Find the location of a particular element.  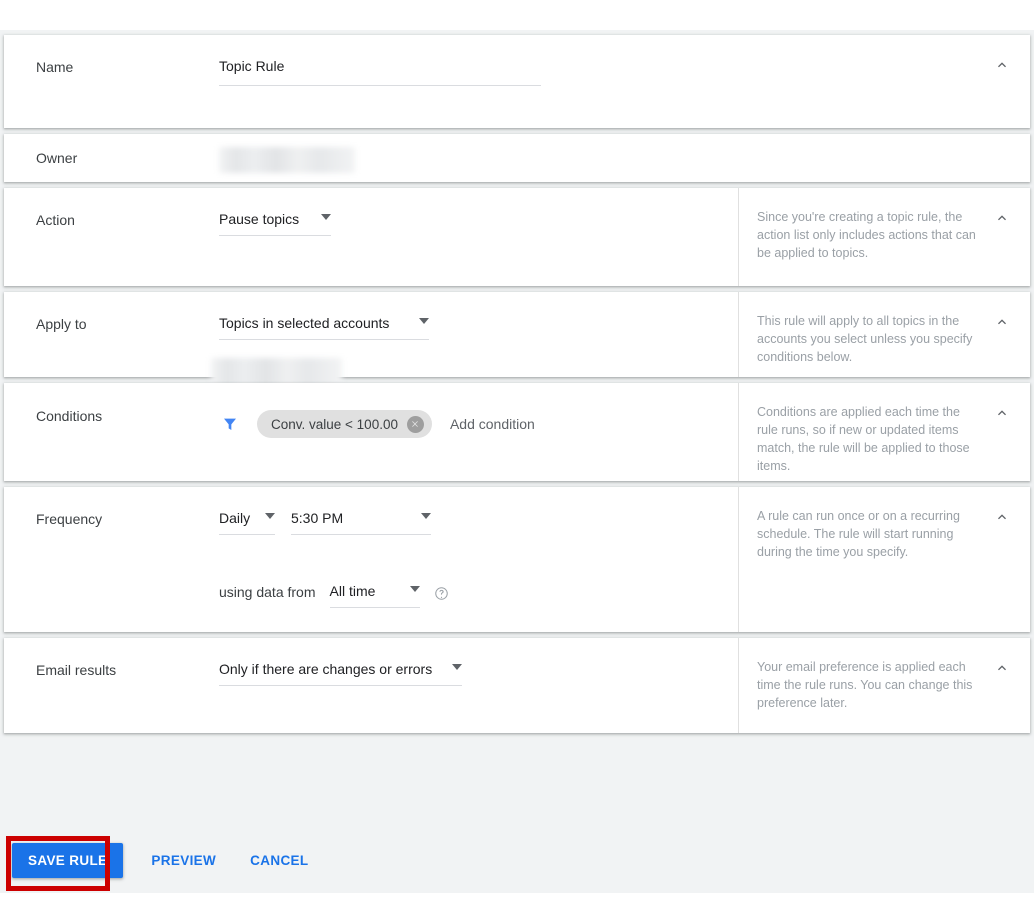

filter-icon is located at coordinates (230, 424).